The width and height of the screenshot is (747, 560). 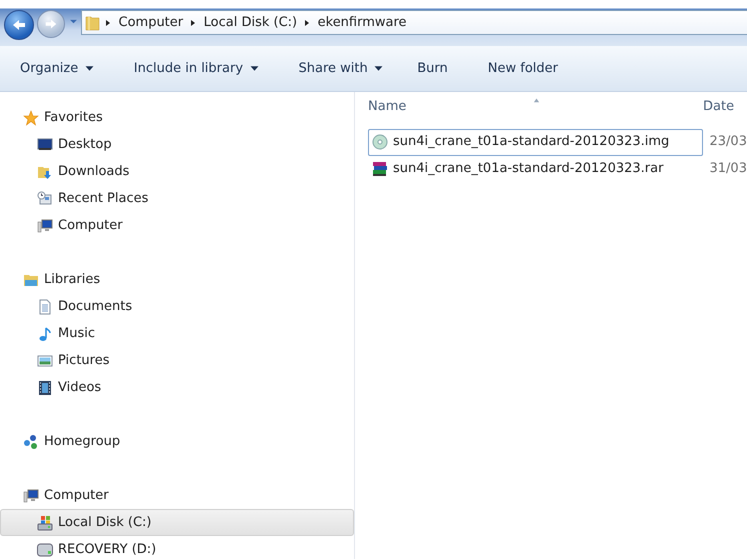 I want to click on toolbar-button: Burn, so click(x=432, y=68).